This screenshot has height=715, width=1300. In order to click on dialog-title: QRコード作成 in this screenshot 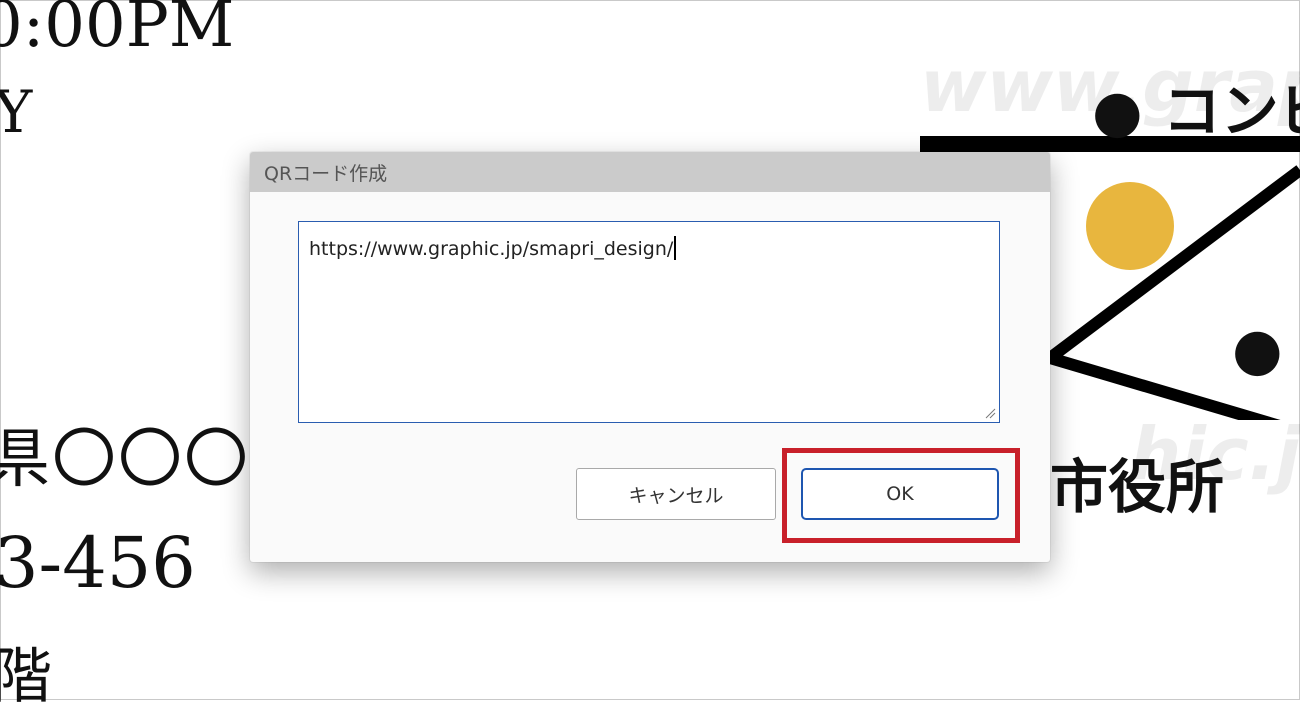, I will do `click(326, 173)`.